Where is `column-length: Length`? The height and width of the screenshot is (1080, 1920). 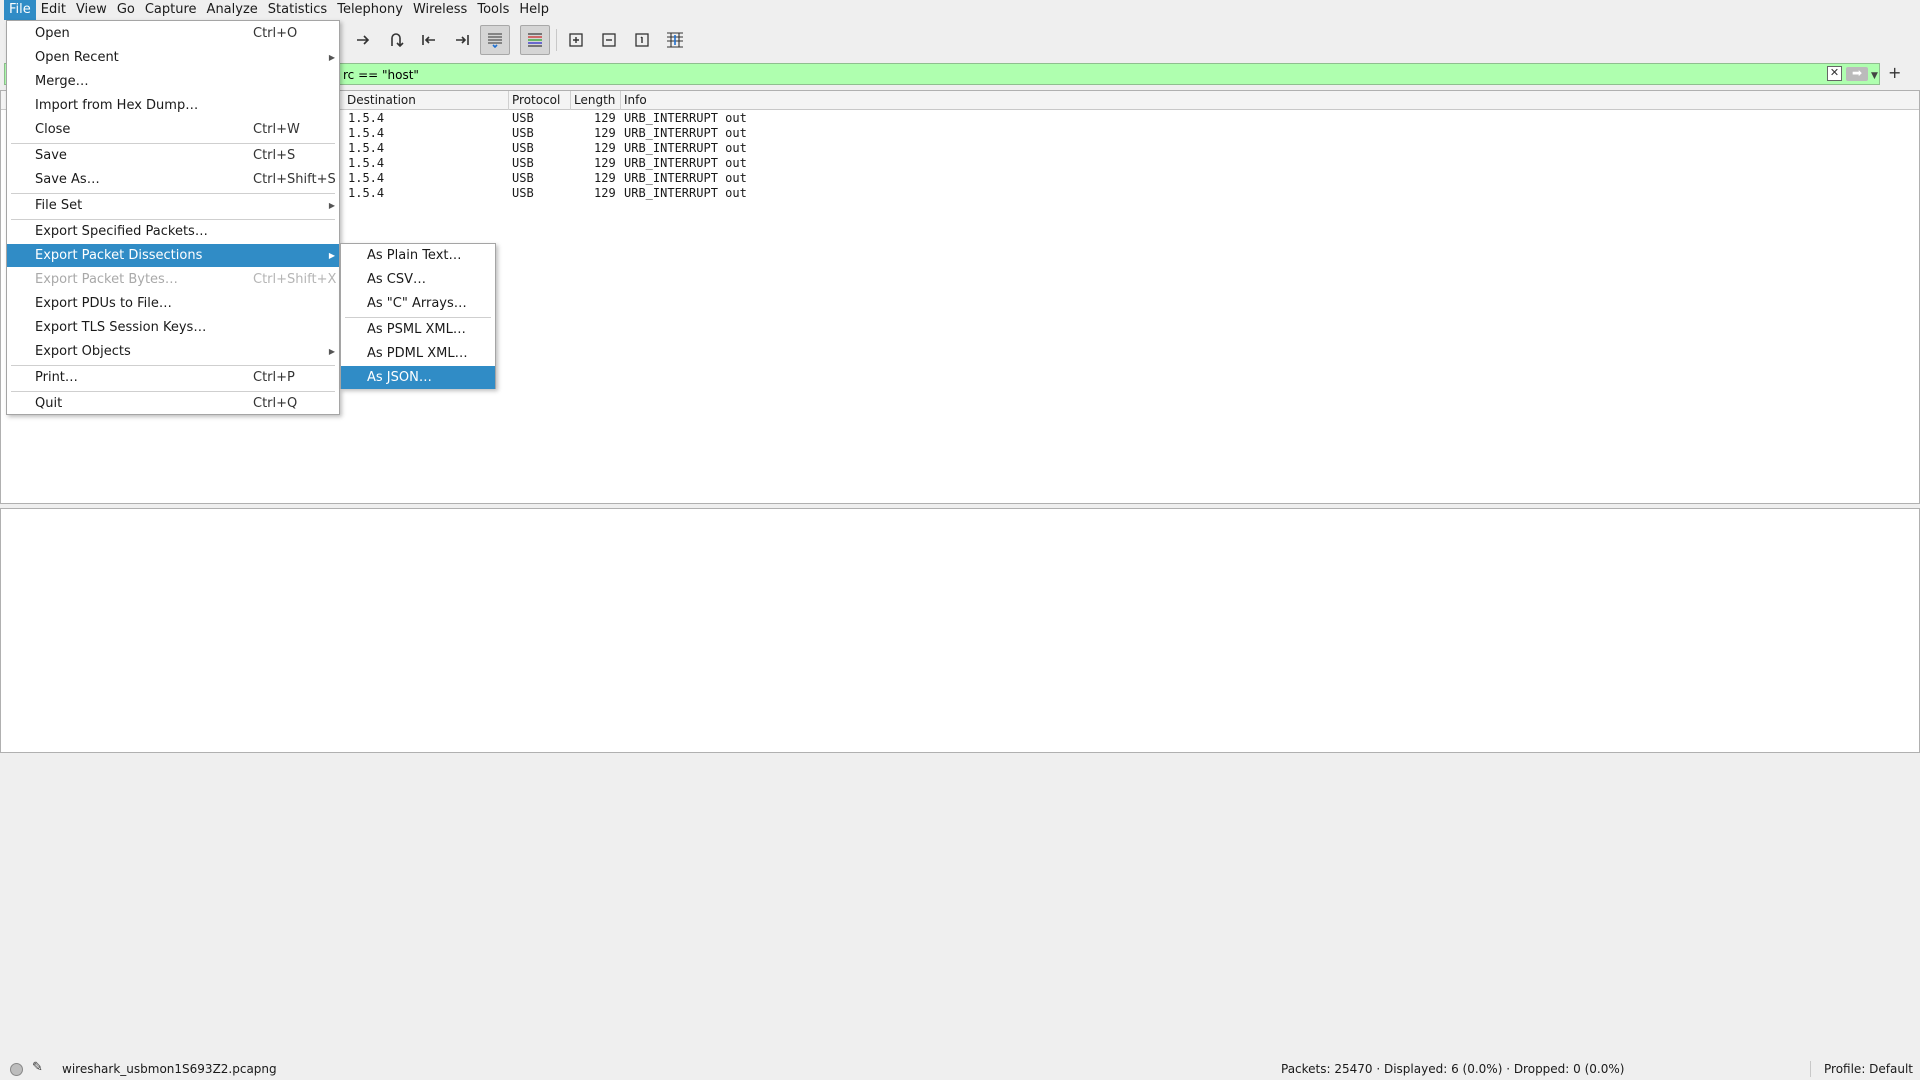
column-length: Length is located at coordinates (596, 100).